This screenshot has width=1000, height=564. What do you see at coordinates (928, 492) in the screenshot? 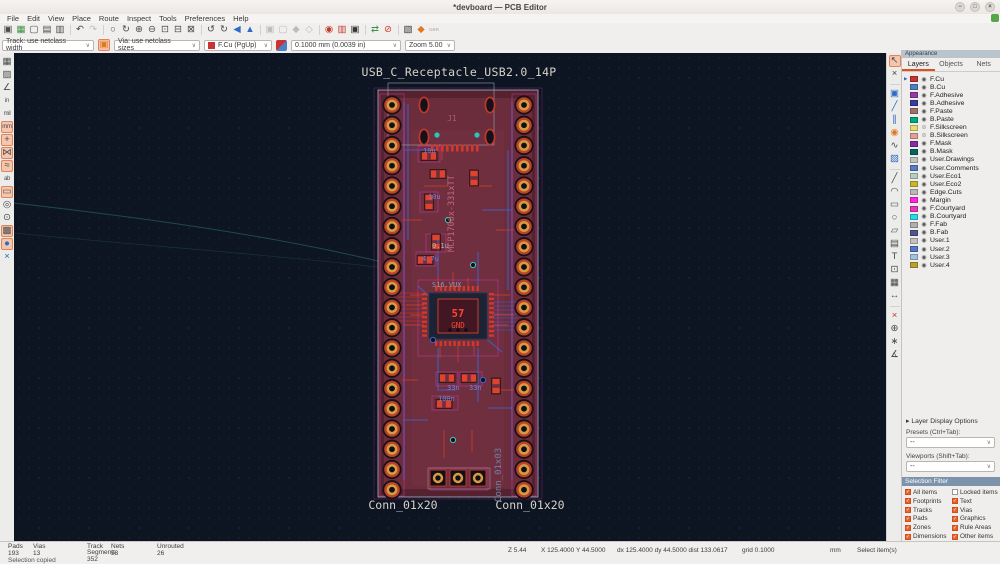
I see `filter-option: All items` at bounding box center [928, 492].